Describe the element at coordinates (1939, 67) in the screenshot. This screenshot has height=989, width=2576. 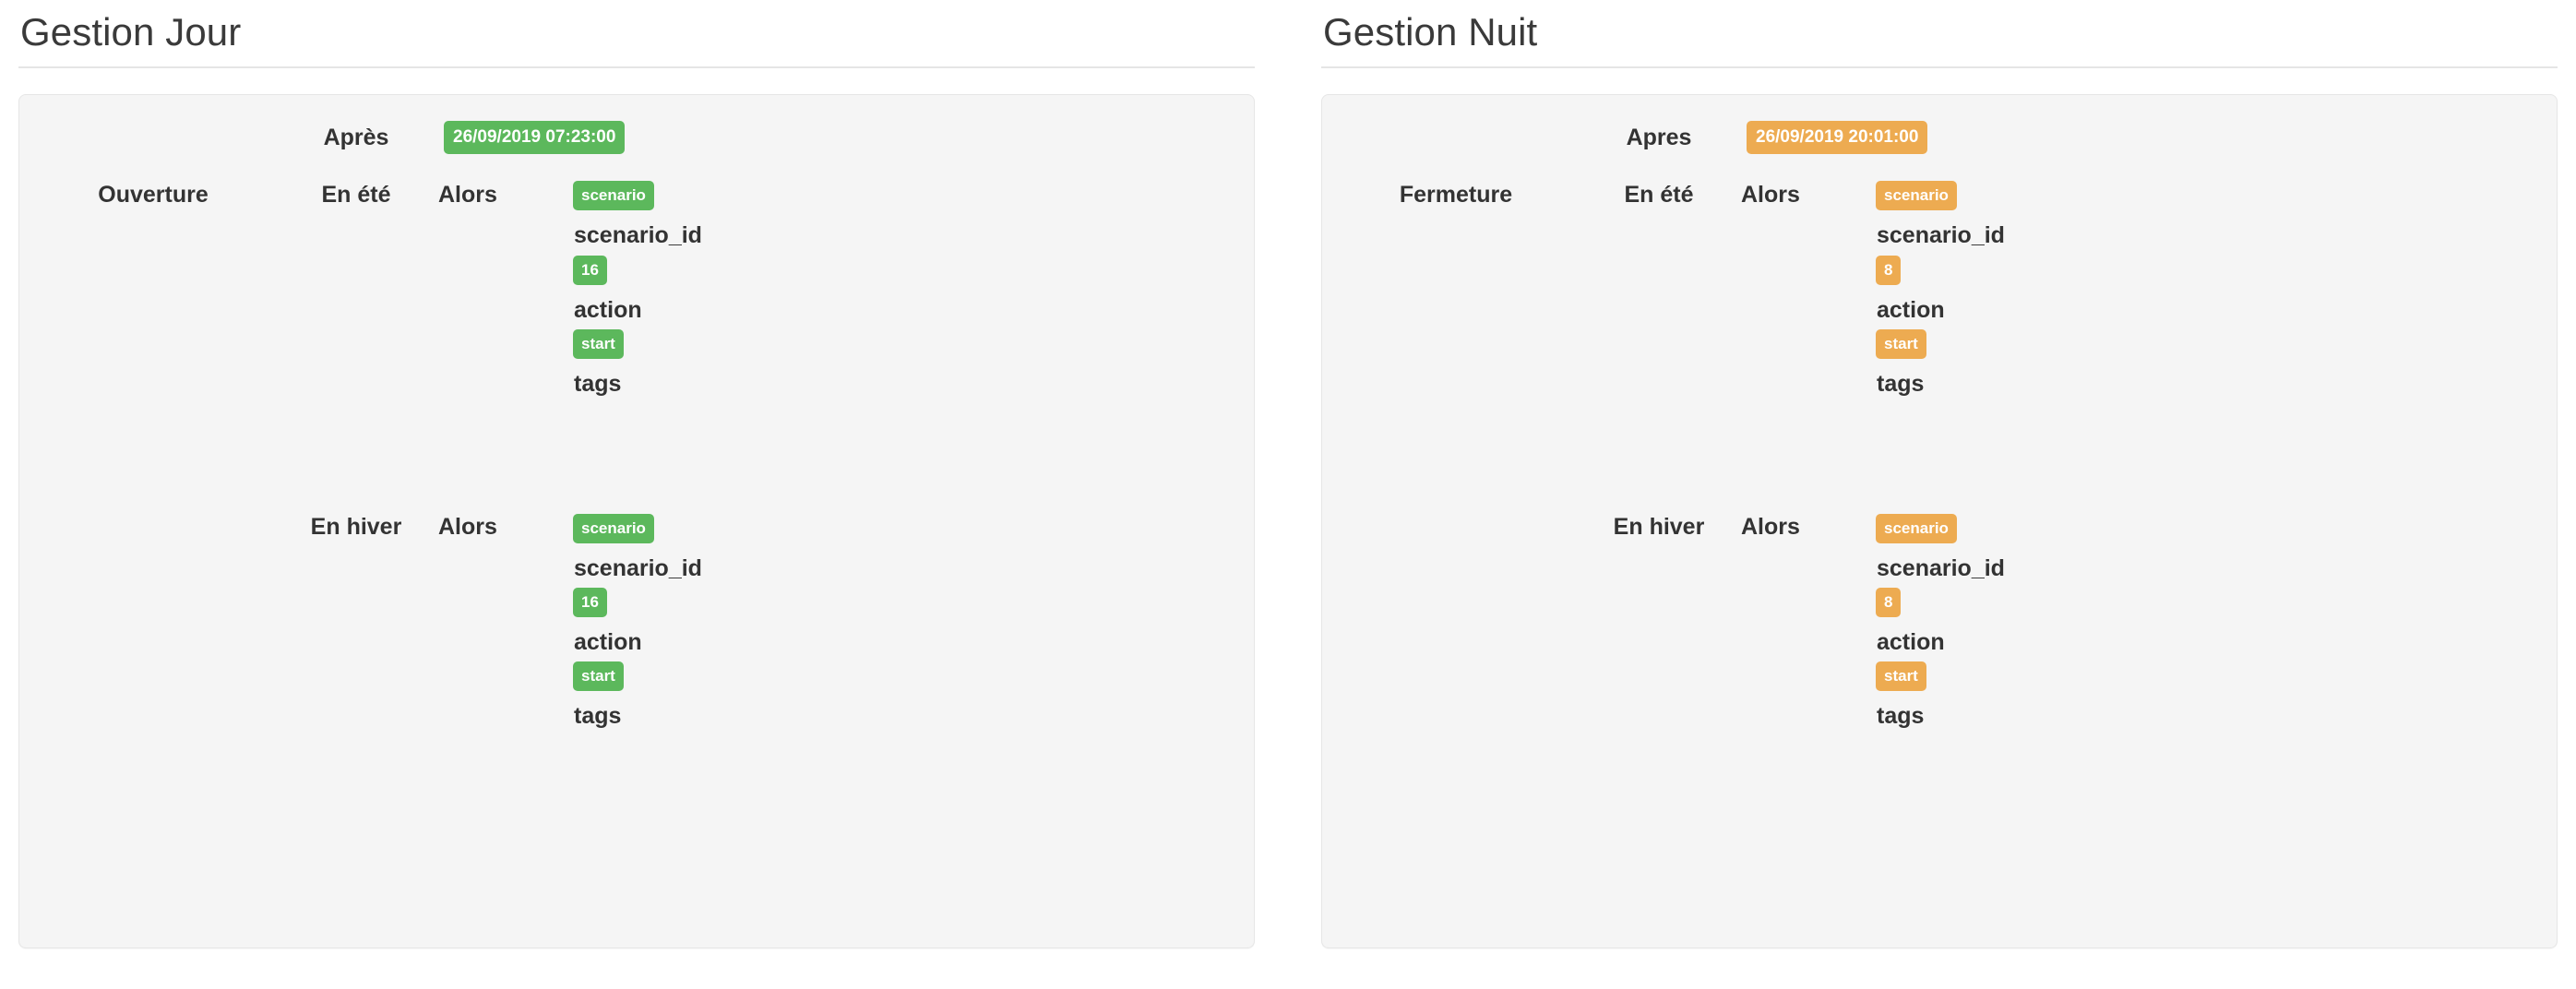
I see `title-divider-nuit` at that location.